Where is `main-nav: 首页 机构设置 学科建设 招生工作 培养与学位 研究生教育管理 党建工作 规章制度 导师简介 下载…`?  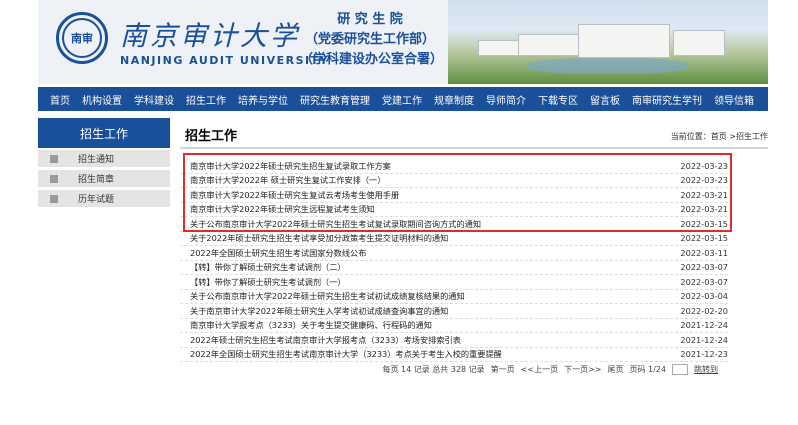
main-nav: 首页 机构设置 学科建设 招生工作 培养与学位 研究生教育管理 党建工作 规章制度 导师简介 下载… is located at coordinates (403, 99).